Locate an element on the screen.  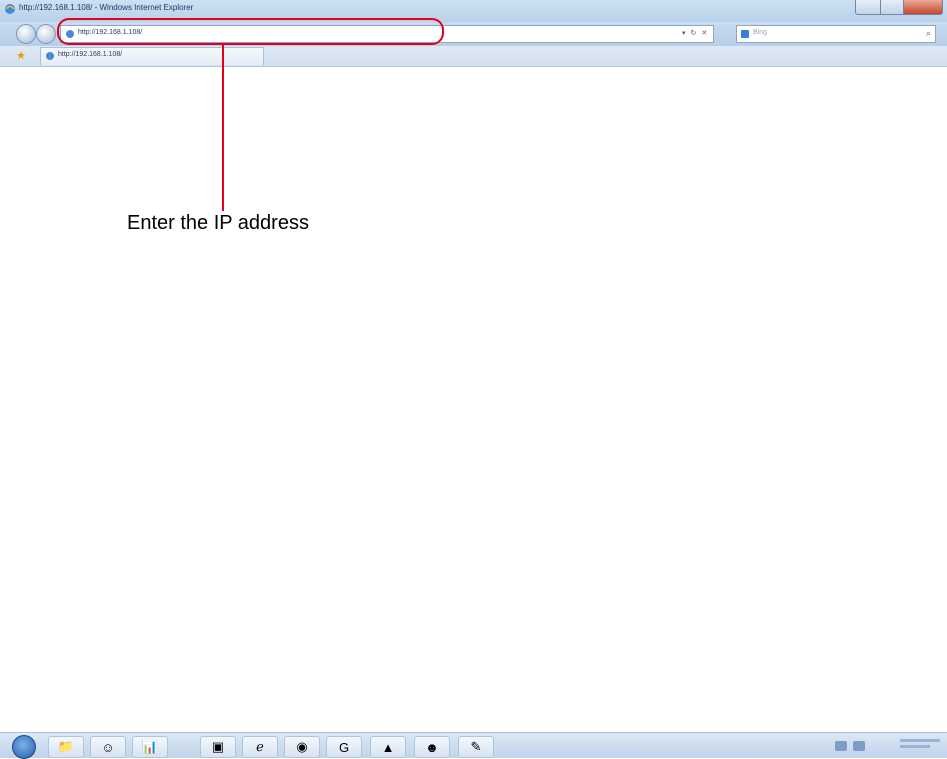
refresh-icon: ↻ is located at coordinates (694, 33).